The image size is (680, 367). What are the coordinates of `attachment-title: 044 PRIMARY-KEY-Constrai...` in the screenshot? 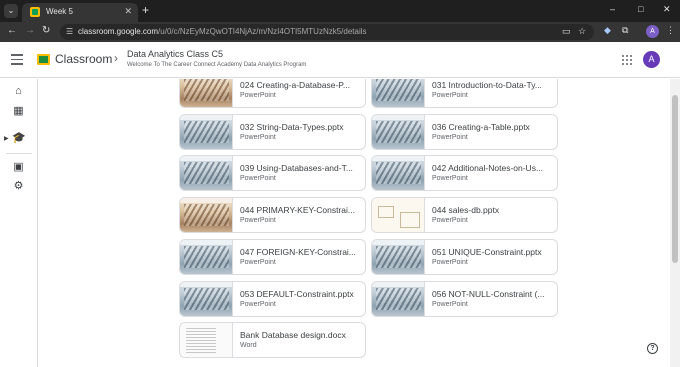 It's located at (297, 210).